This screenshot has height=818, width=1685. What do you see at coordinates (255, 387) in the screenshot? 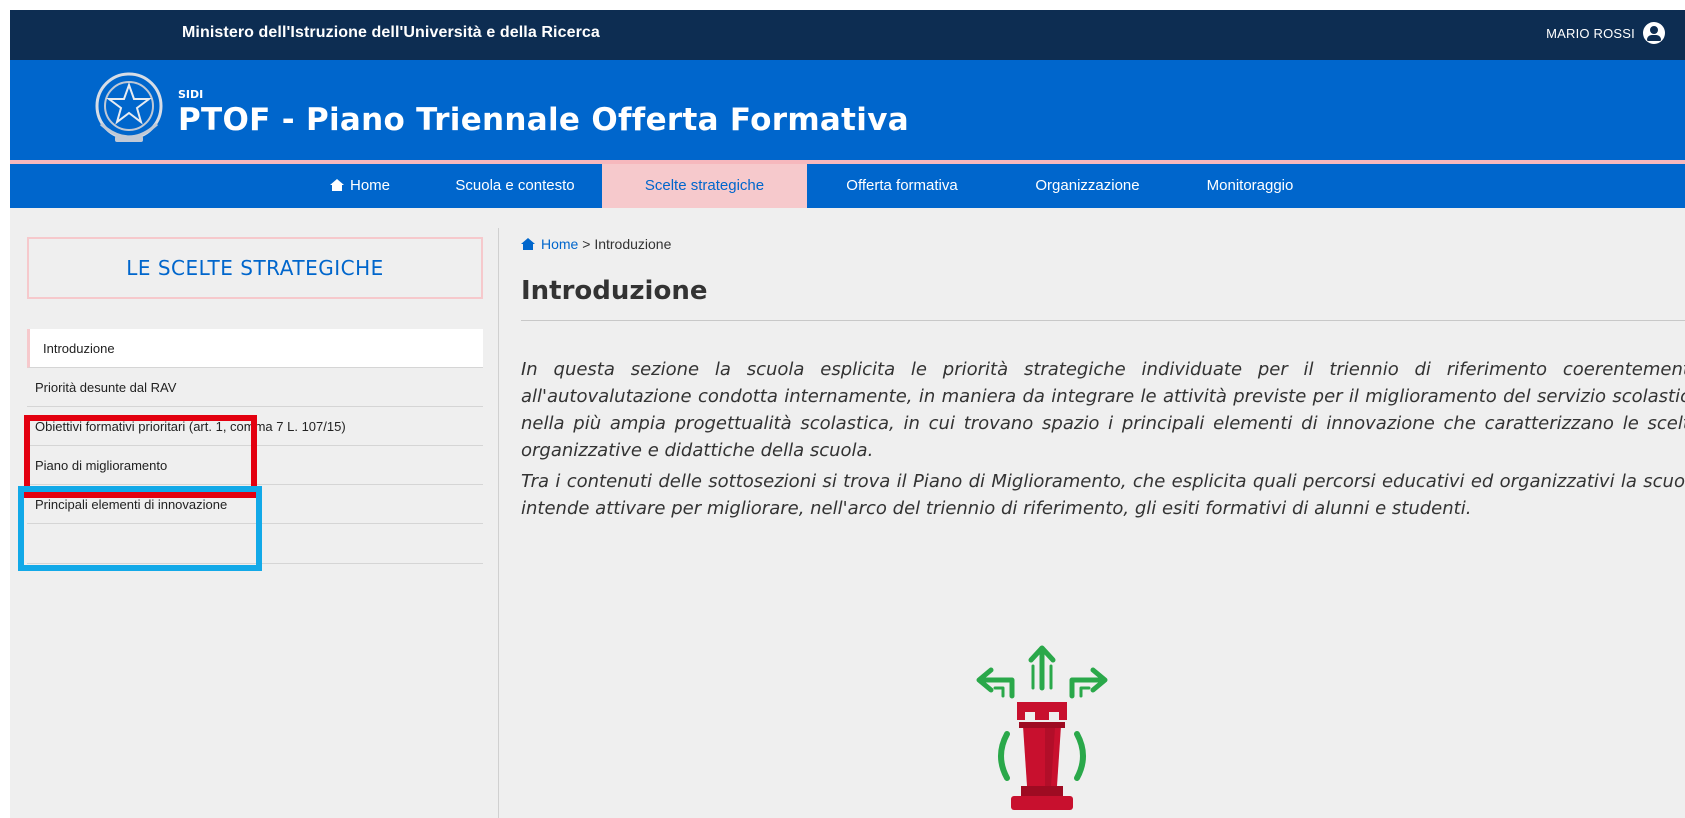
I see `sidebar-item-priorita-rav: Priorità desunte dal RAV` at bounding box center [255, 387].